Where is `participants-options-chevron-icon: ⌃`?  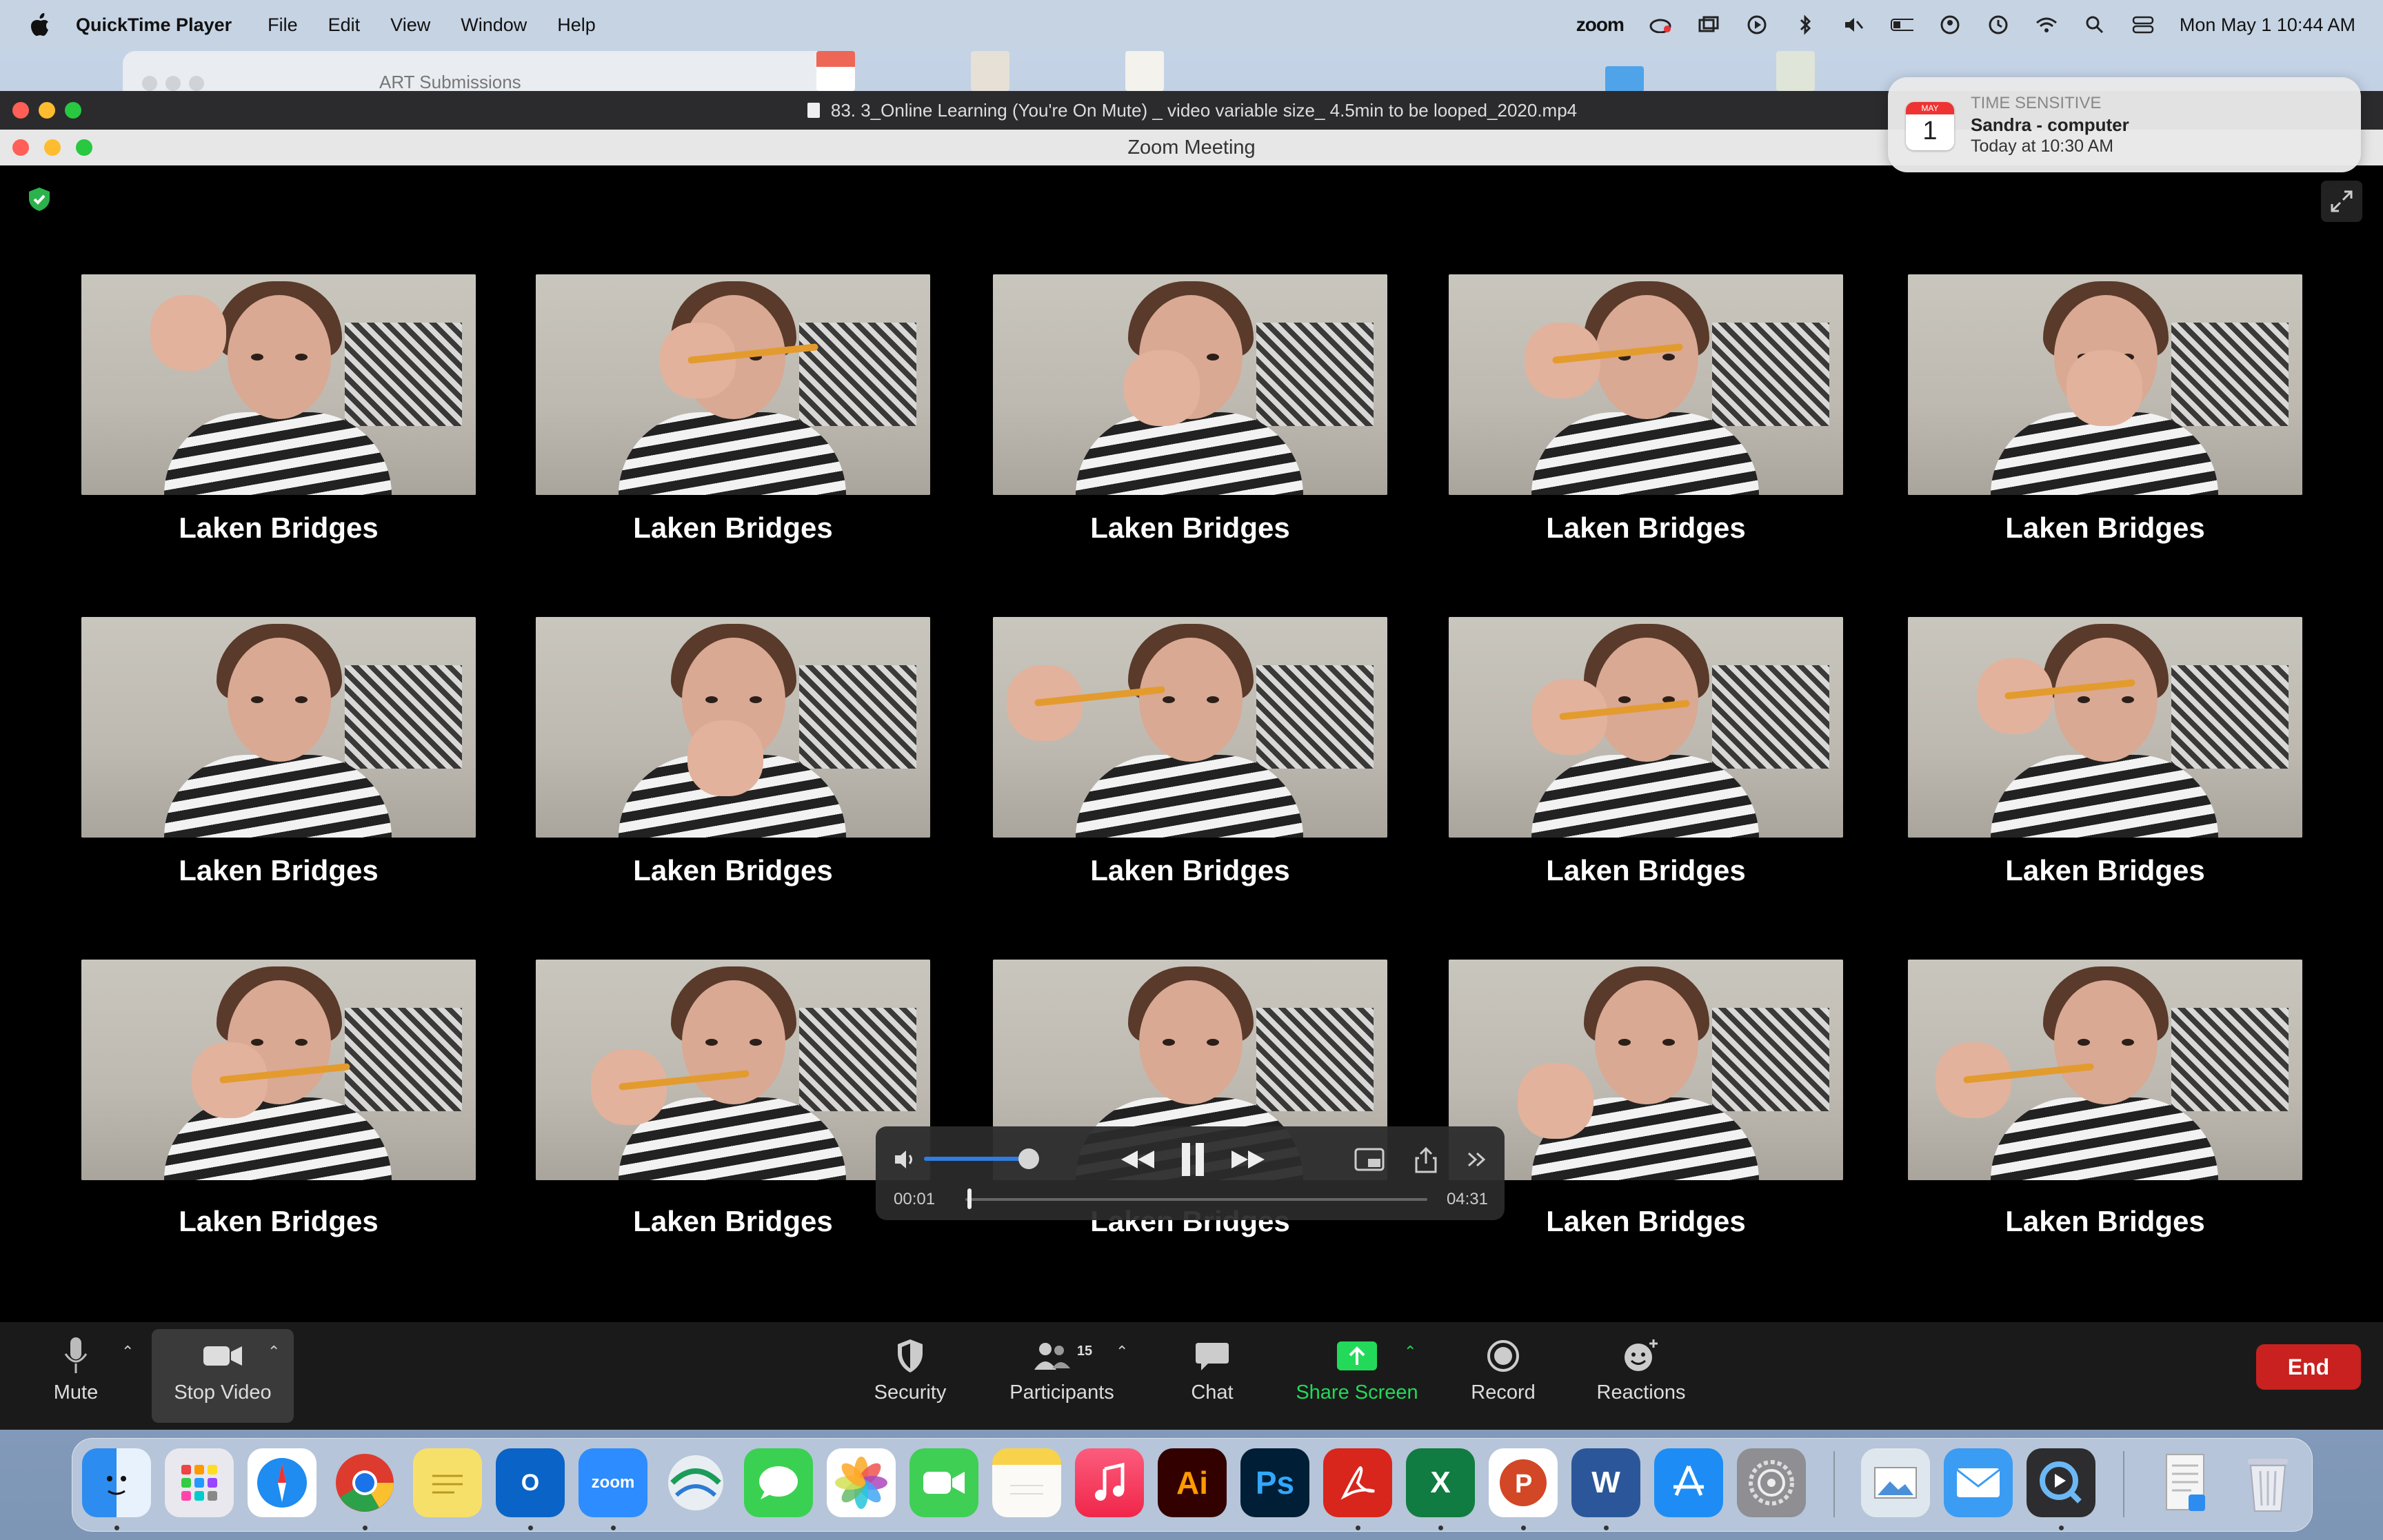
participants-options-chevron-icon: ⌃ is located at coordinates (1122, 1352).